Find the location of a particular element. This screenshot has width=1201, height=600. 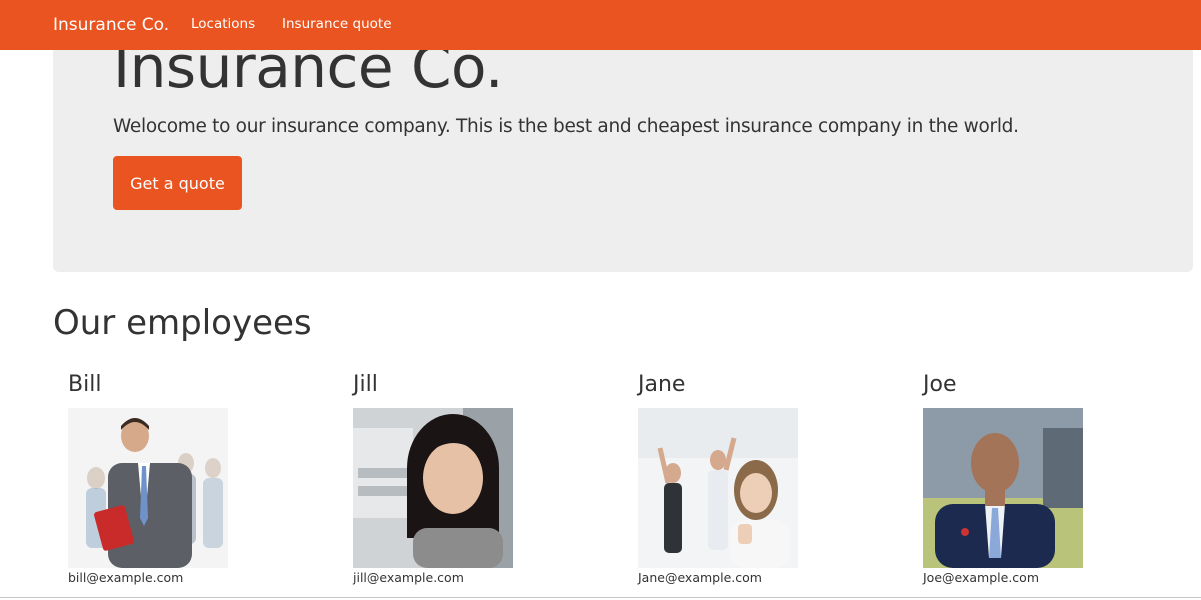

nav-link-insurance-quote: Insurance quote is located at coordinates (337, 24).